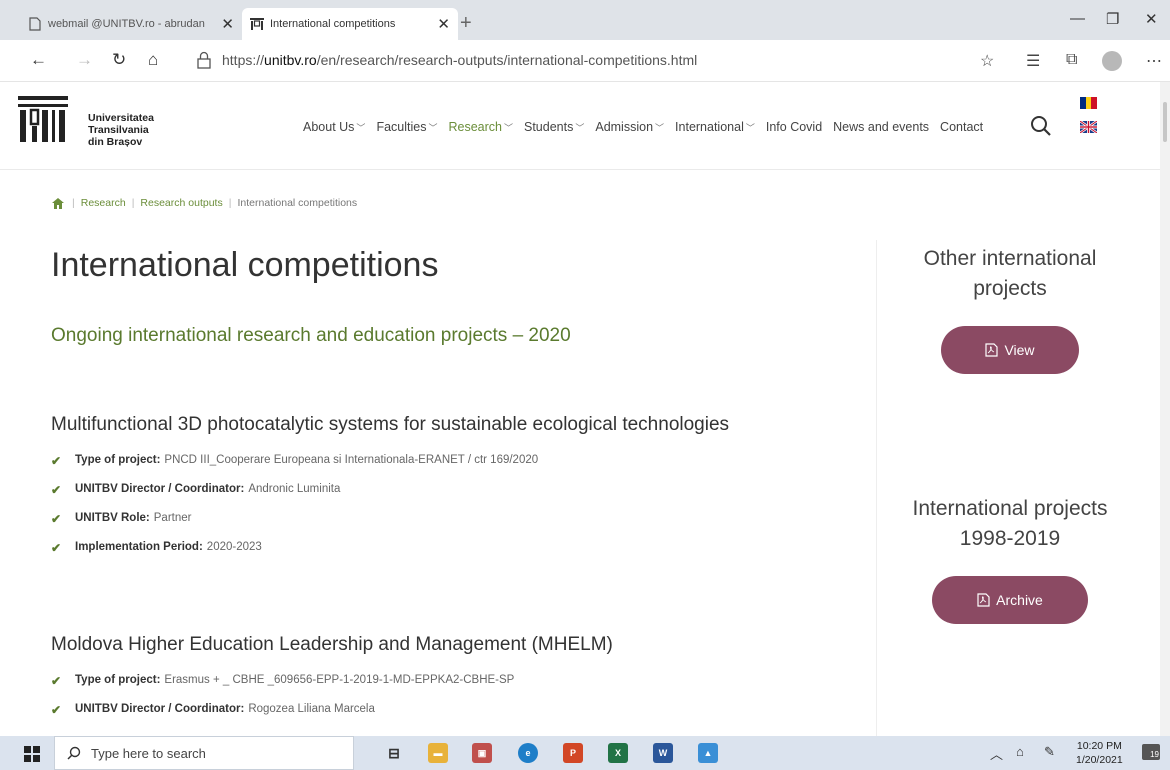  Describe the element at coordinates (38, 60) in the screenshot. I see `back-icon: ←` at that location.